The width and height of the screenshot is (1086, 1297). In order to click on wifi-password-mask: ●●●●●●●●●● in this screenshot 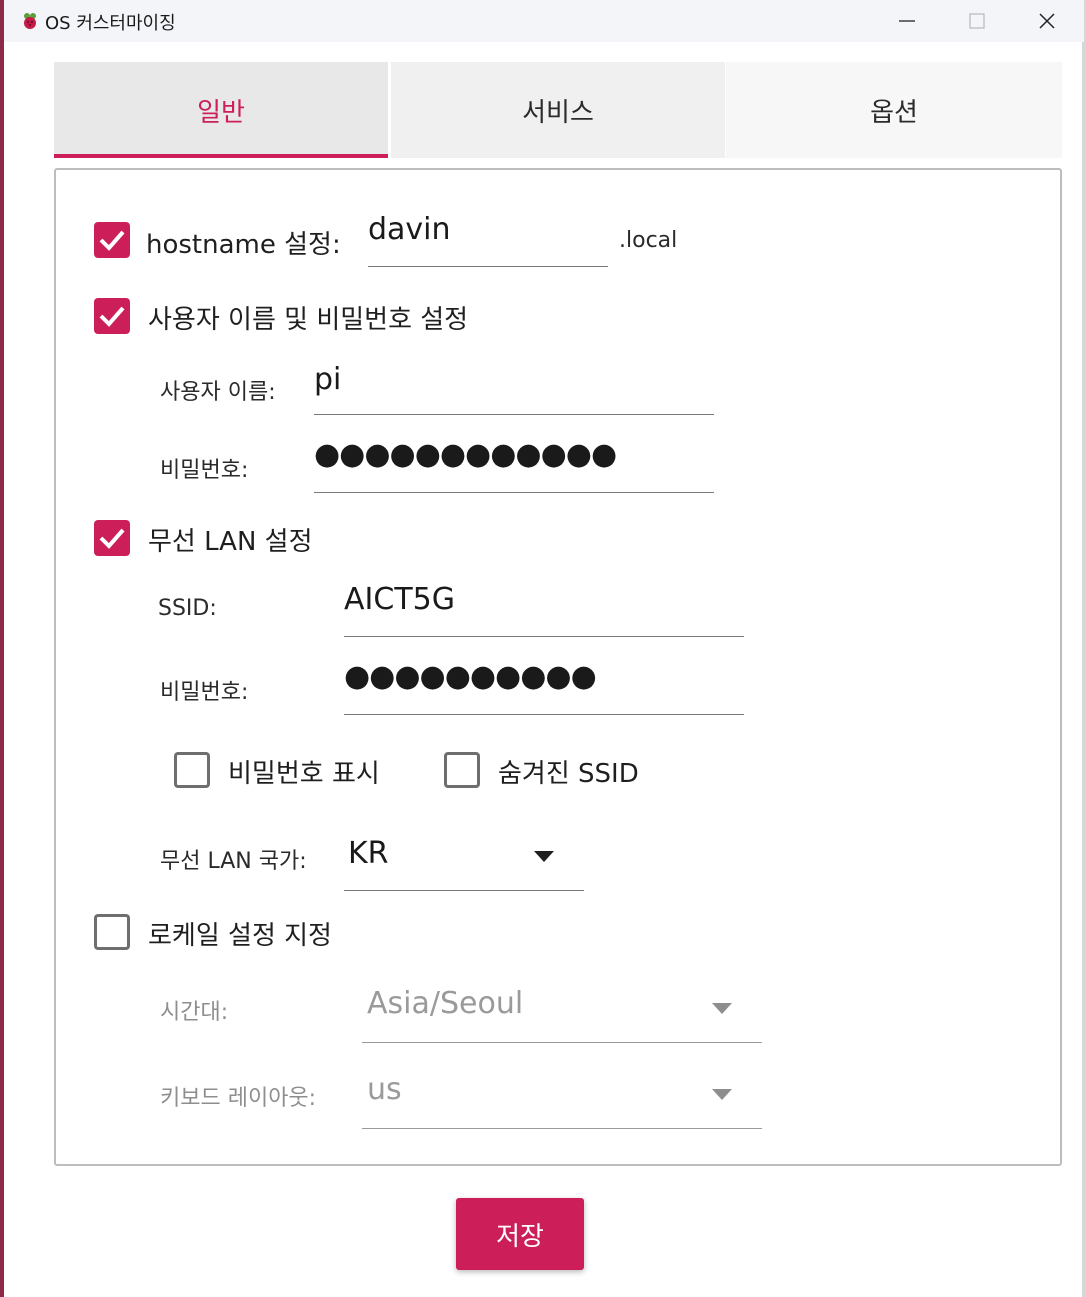, I will do `click(470, 676)`.